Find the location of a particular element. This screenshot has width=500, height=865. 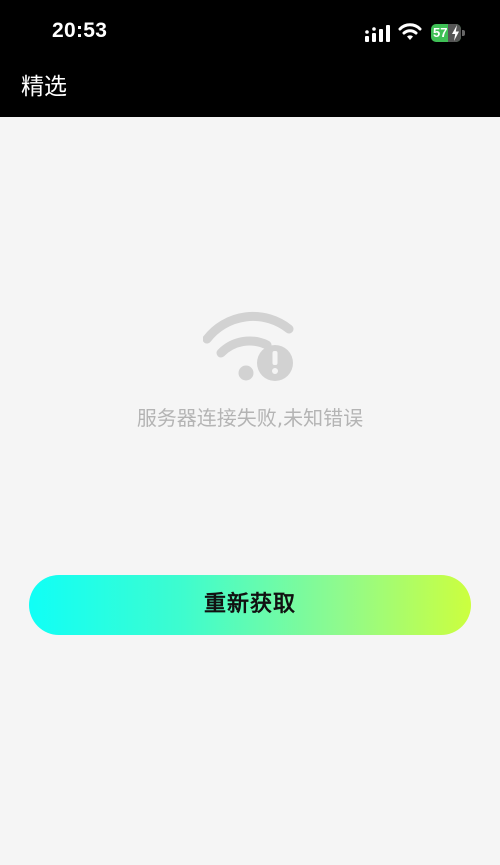

top-nav-bar: 精选 is located at coordinates (250, 91).